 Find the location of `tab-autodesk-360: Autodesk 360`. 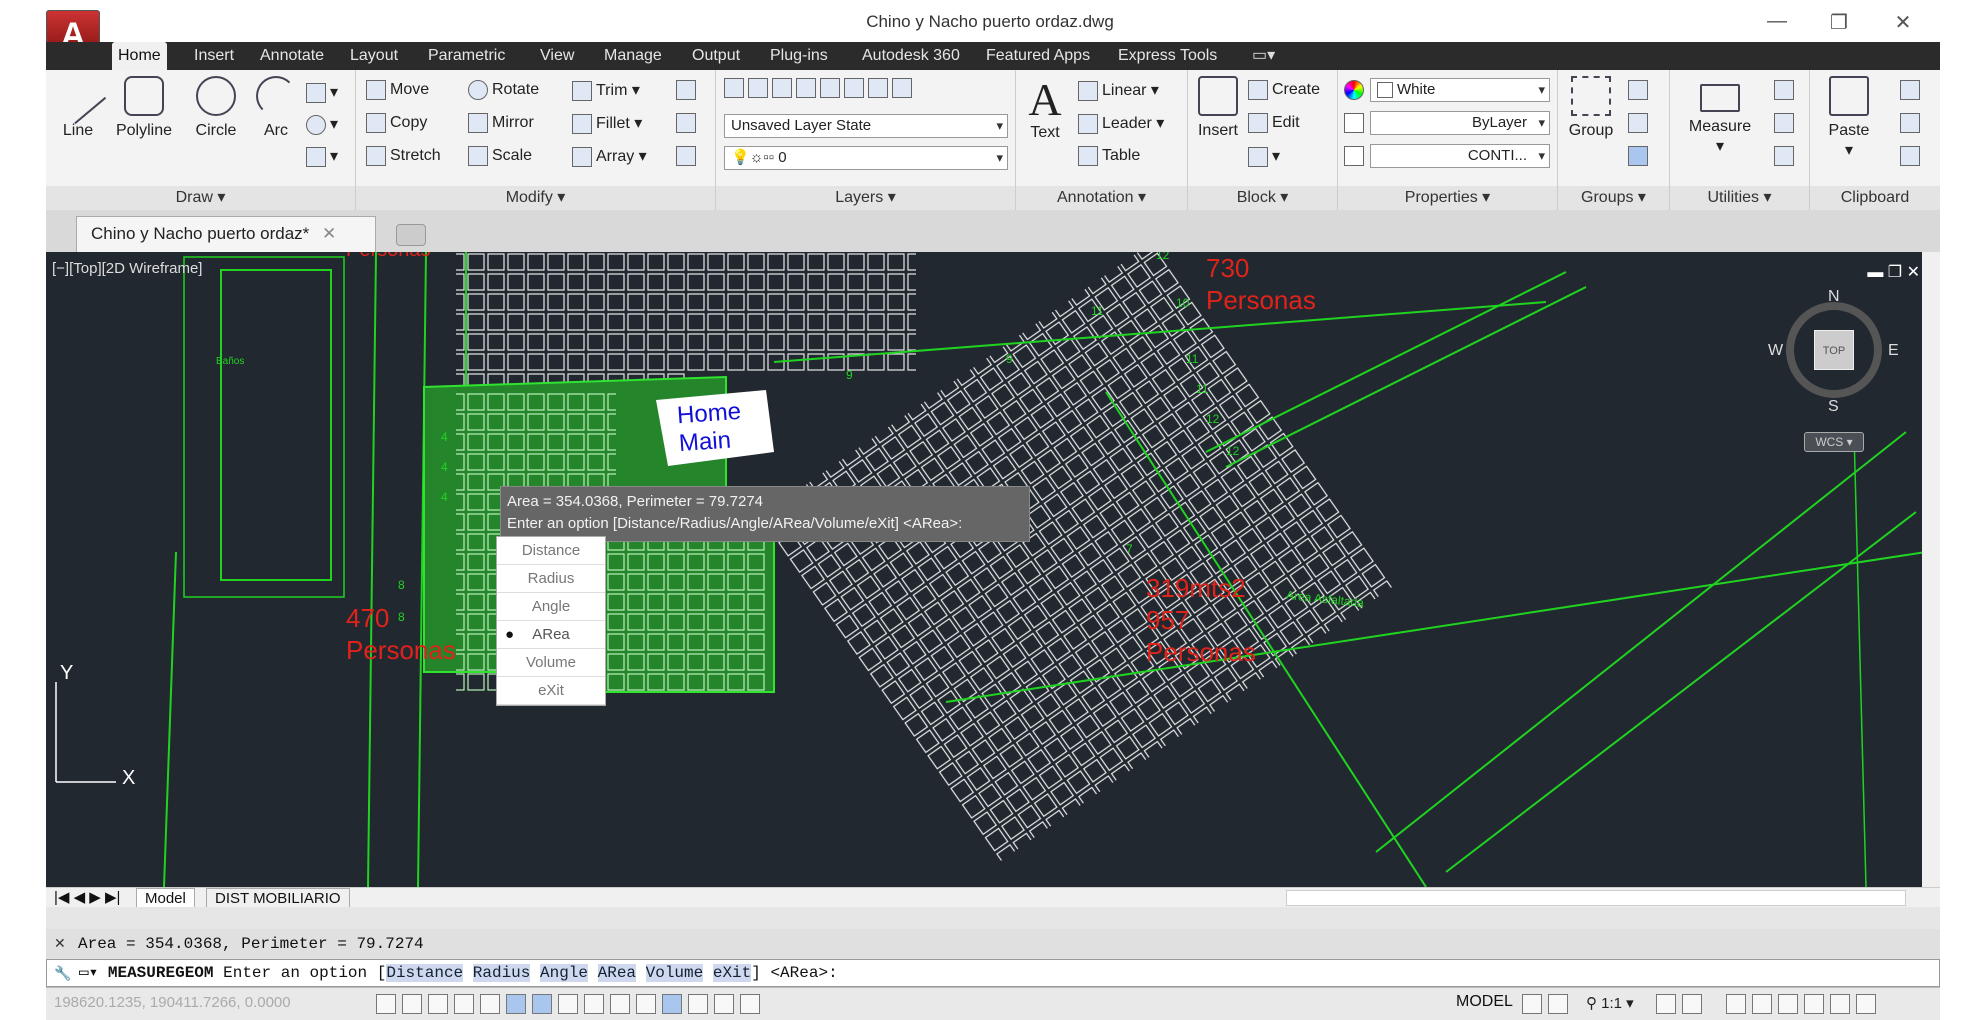

tab-autodesk-360: Autodesk 360 is located at coordinates (911, 56).